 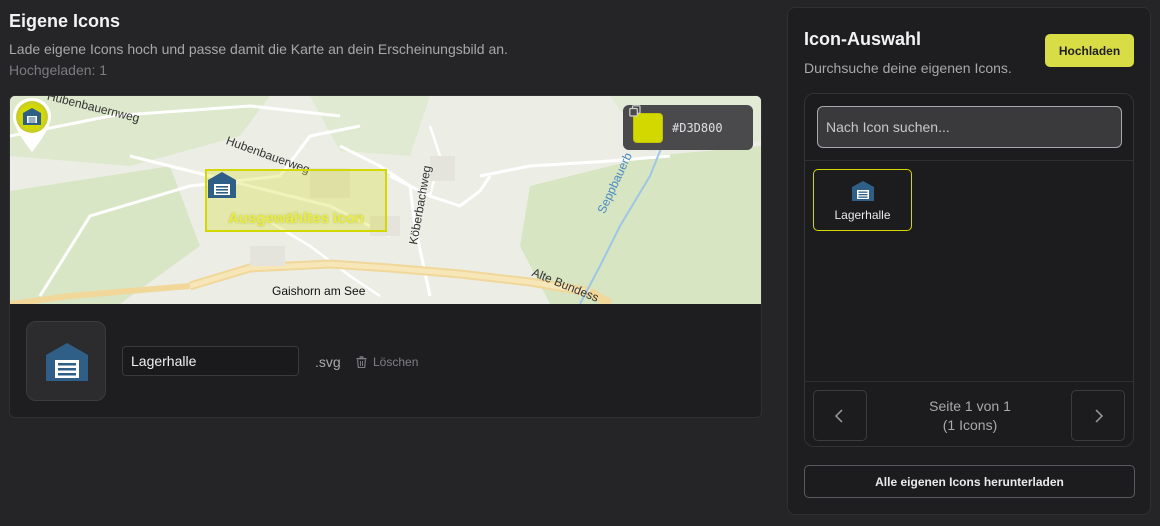 What do you see at coordinates (969, 481) in the screenshot?
I see `download-all-button: Alle eigenen Icons herunterladen` at bounding box center [969, 481].